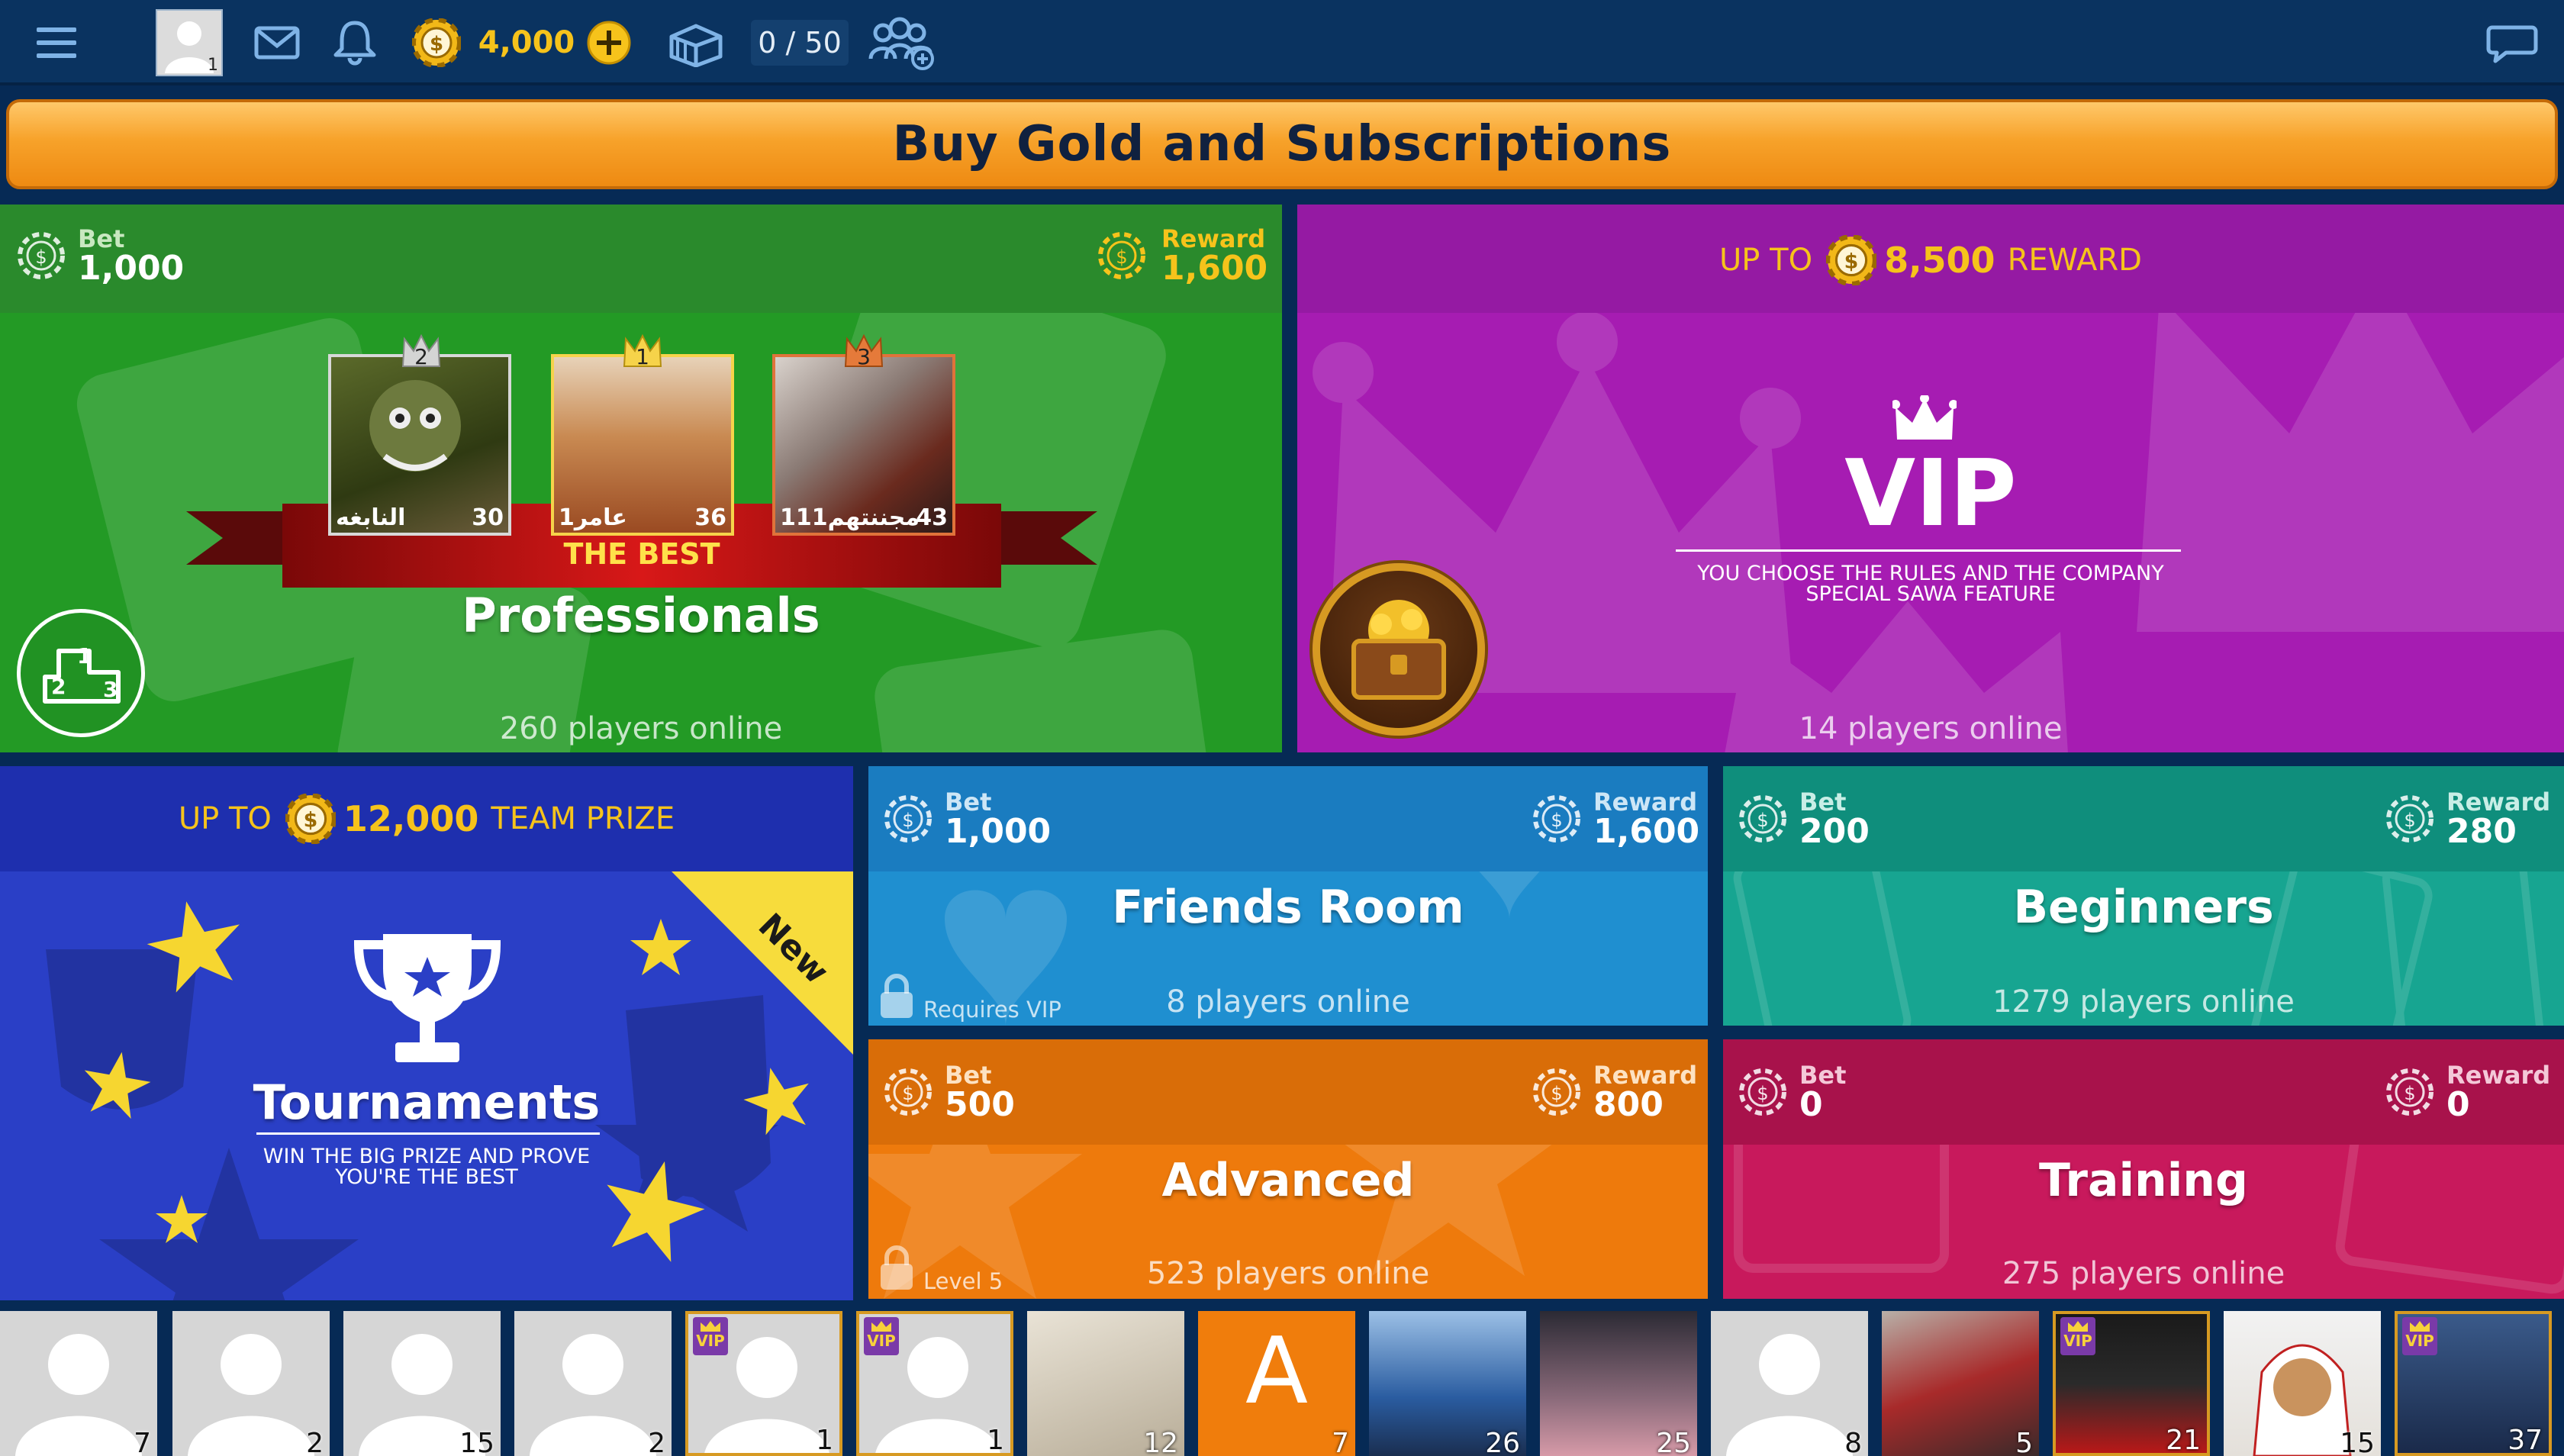 This screenshot has width=2564, height=1456. What do you see at coordinates (642, 445) in the screenshot?
I see `leader-card-1: عامر1 36` at bounding box center [642, 445].